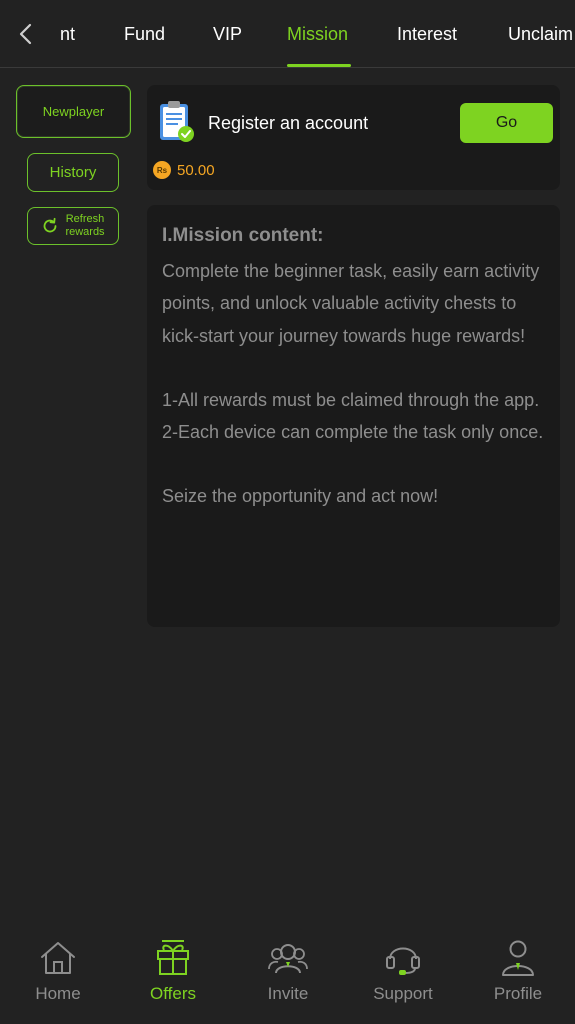 Image resolution: width=575 pixels, height=1024 pixels. What do you see at coordinates (58, 993) in the screenshot?
I see `nav-home-label: Home` at bounding box center [58, 993].